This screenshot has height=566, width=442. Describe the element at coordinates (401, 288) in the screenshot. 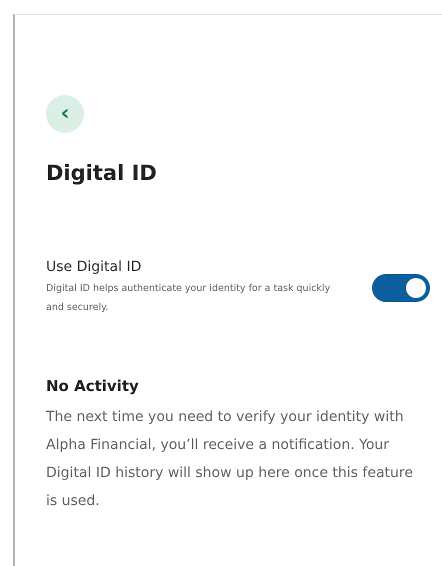

I see `toggle-switch` at that location.